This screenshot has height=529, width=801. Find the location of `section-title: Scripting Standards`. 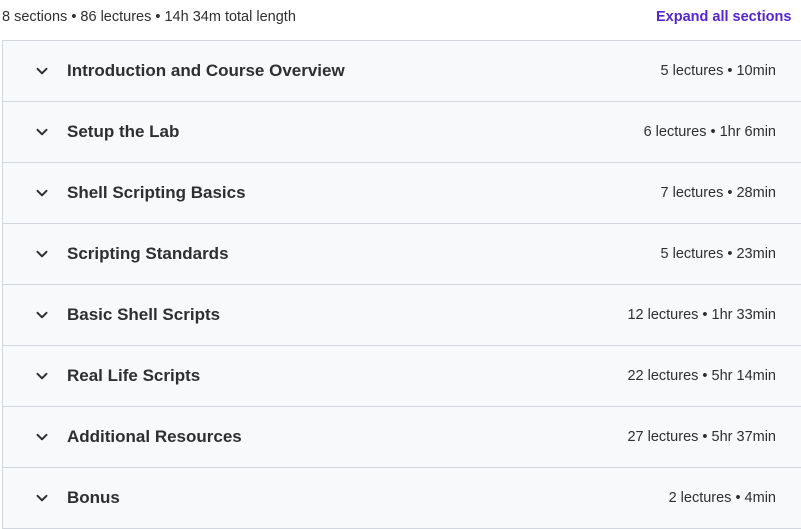

section-title: Scripting Standards is located at coordinates (148, 253).